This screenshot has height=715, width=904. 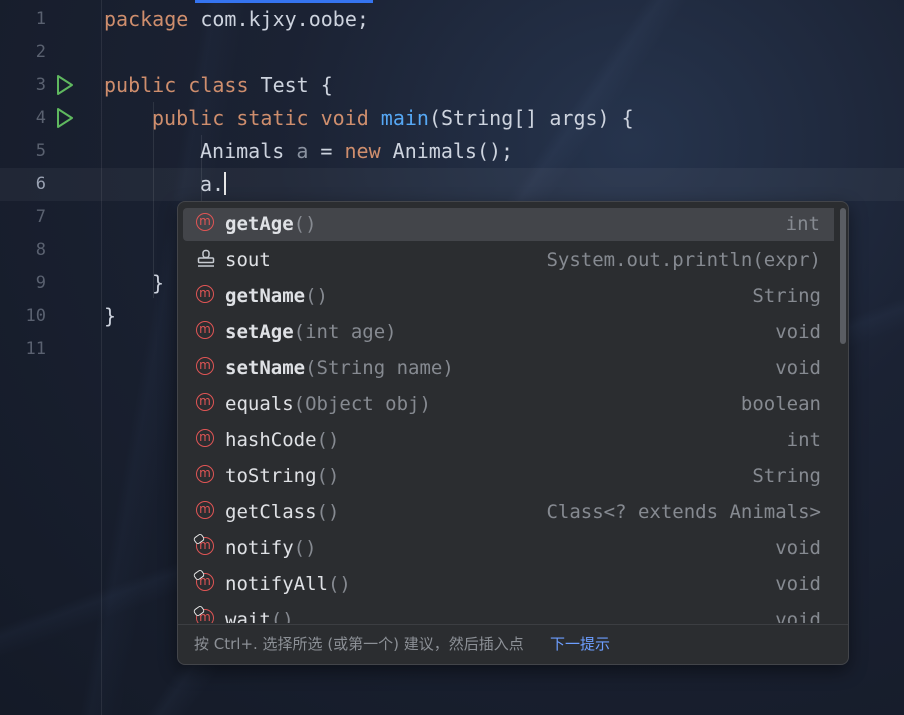 What do you see at coordinates (206, 258) in the screenshot?
I see `template-stamp-icon` at bounding box center [206, 258].